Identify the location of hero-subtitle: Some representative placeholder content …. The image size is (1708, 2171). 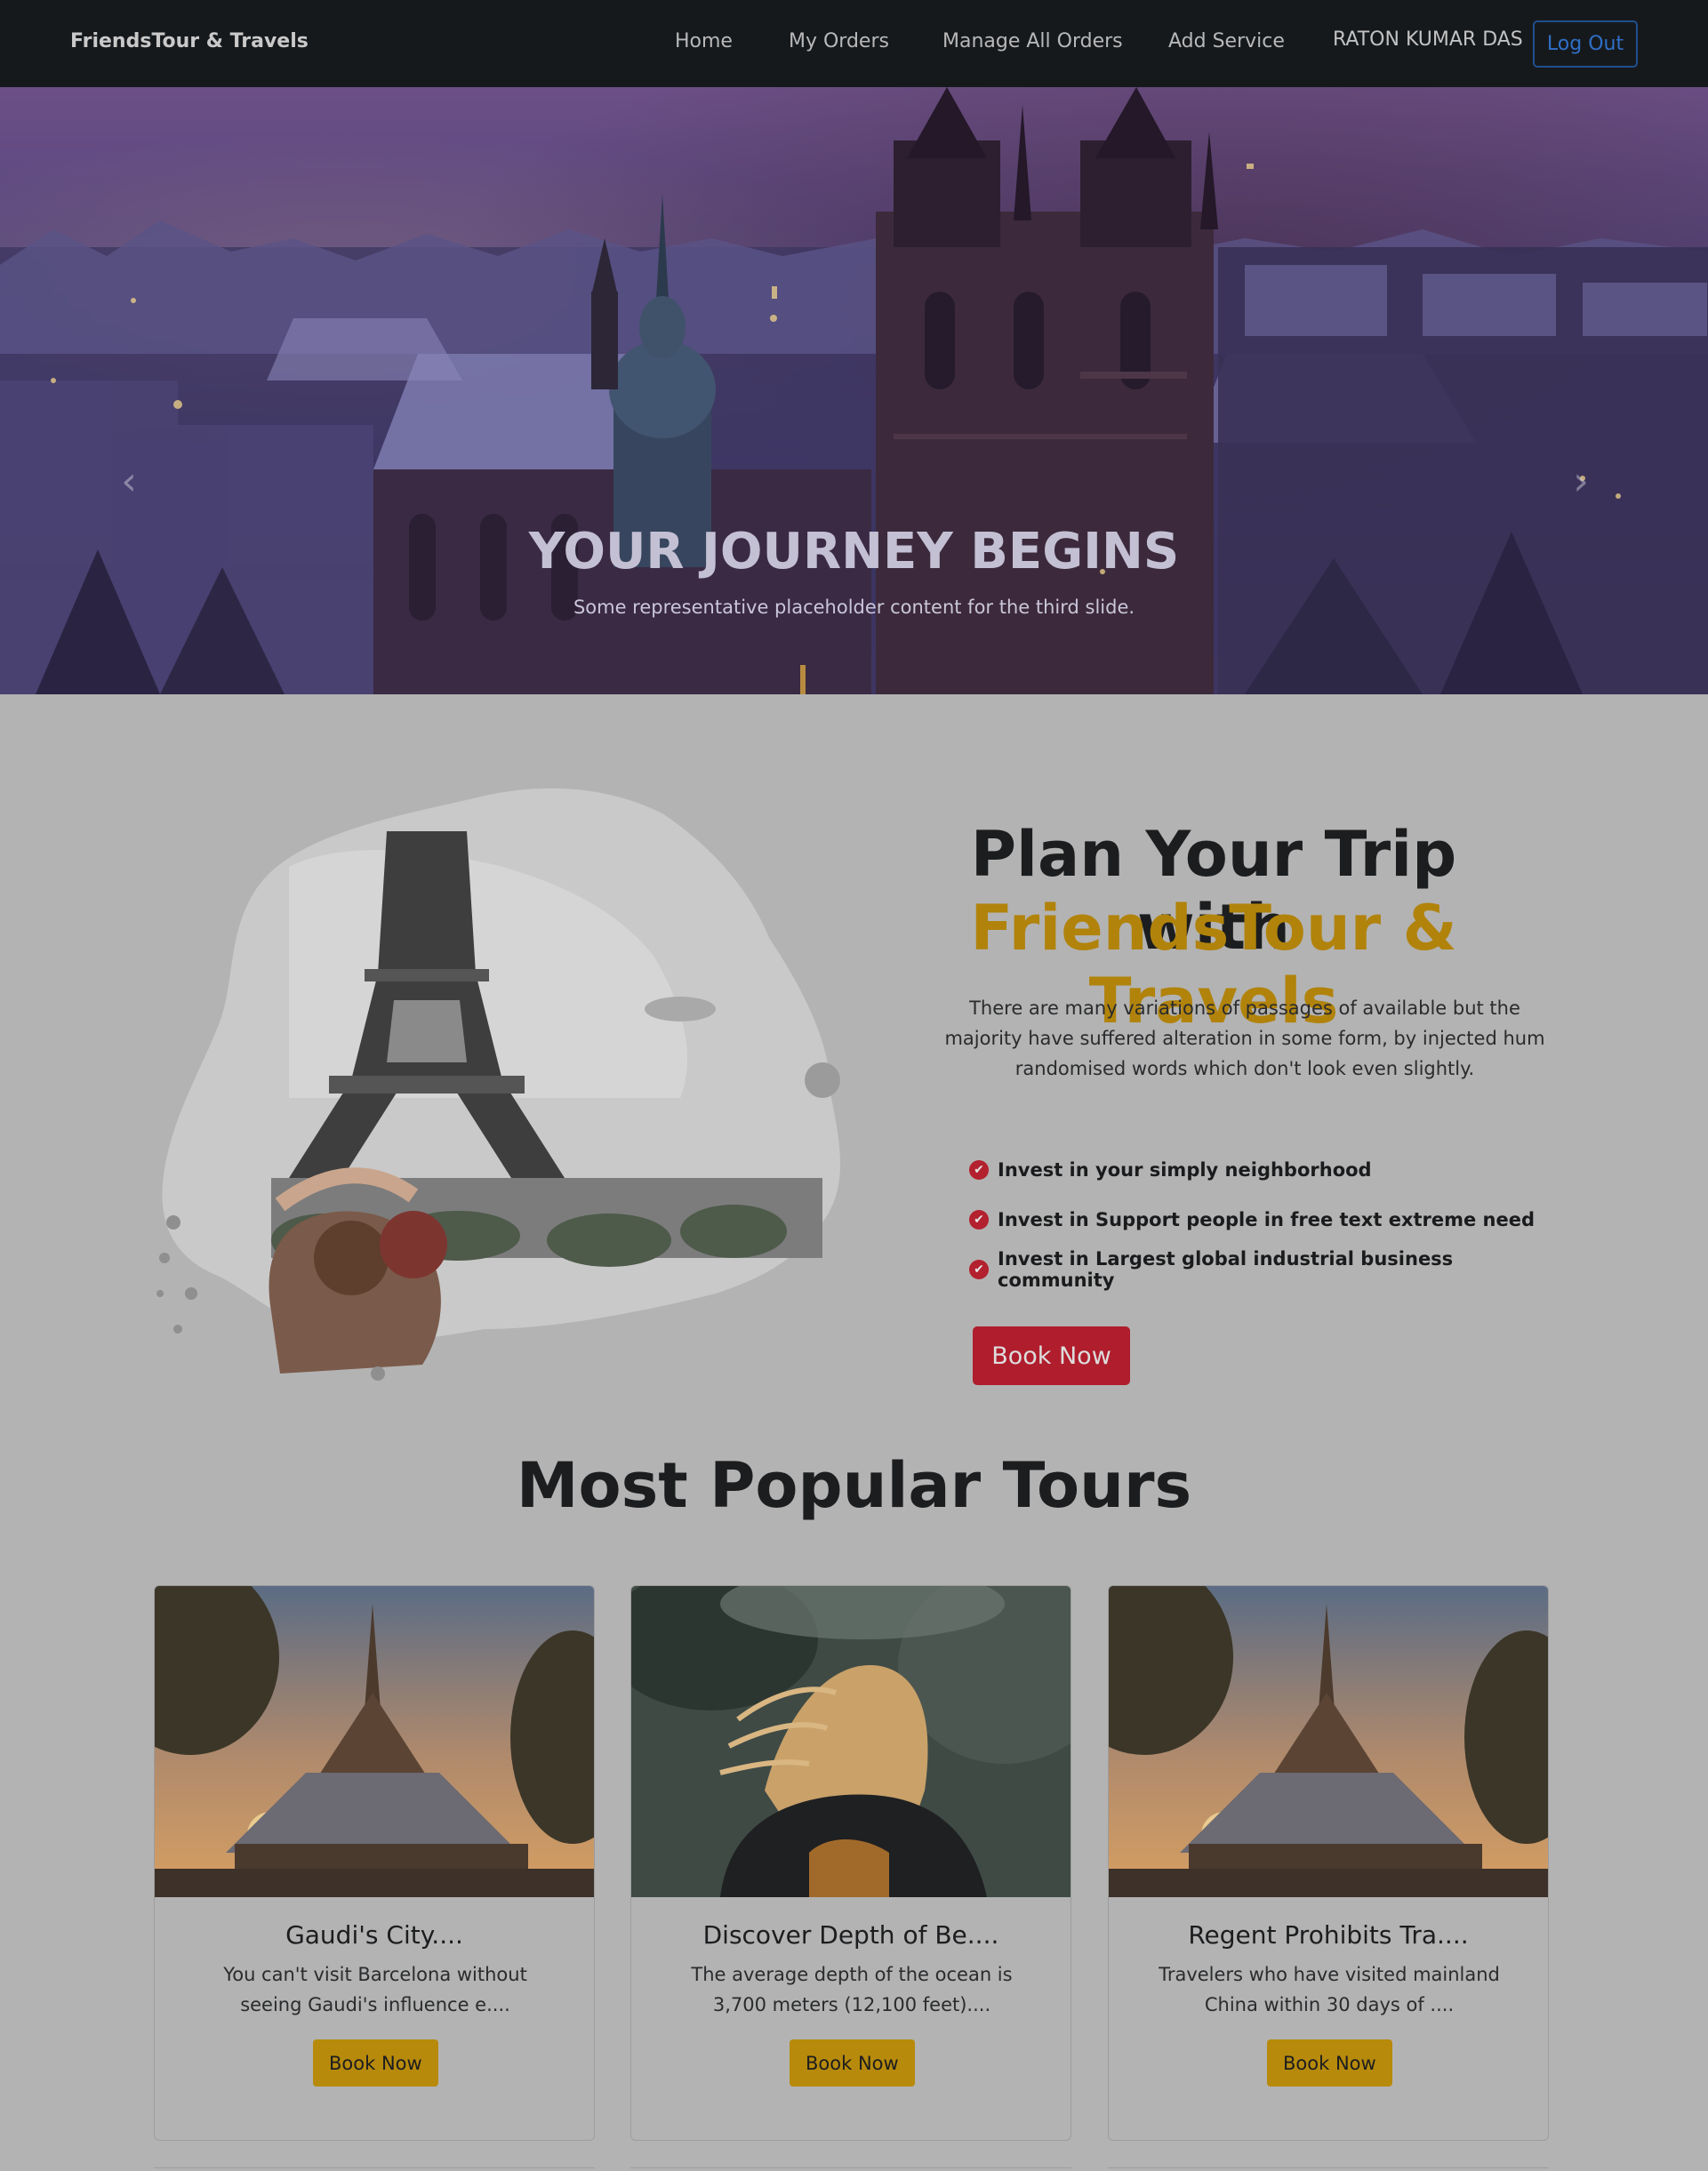
(854, 607).